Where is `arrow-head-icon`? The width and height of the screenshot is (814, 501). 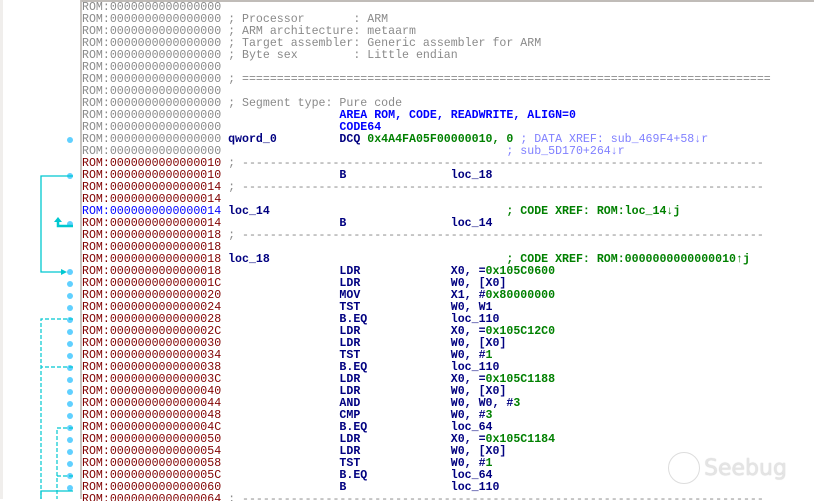
arrow-head-icon is located at coordinates (64, 272).